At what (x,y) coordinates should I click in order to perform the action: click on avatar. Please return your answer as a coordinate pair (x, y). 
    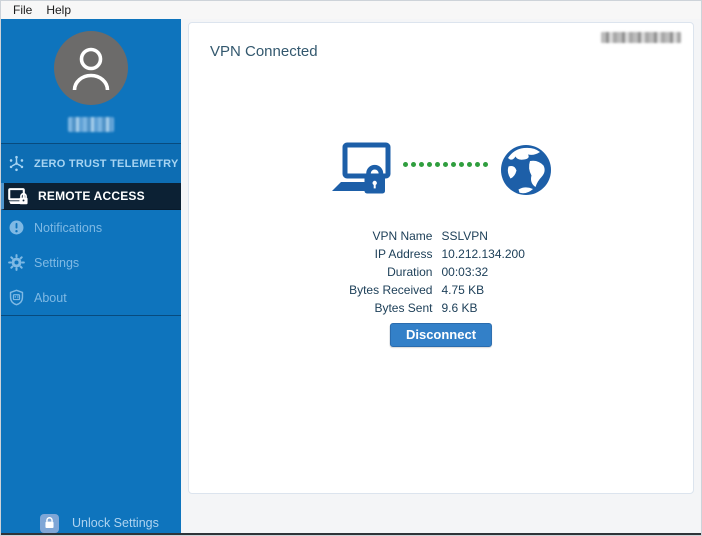
    Looking at the image, I should click on (90, 68).